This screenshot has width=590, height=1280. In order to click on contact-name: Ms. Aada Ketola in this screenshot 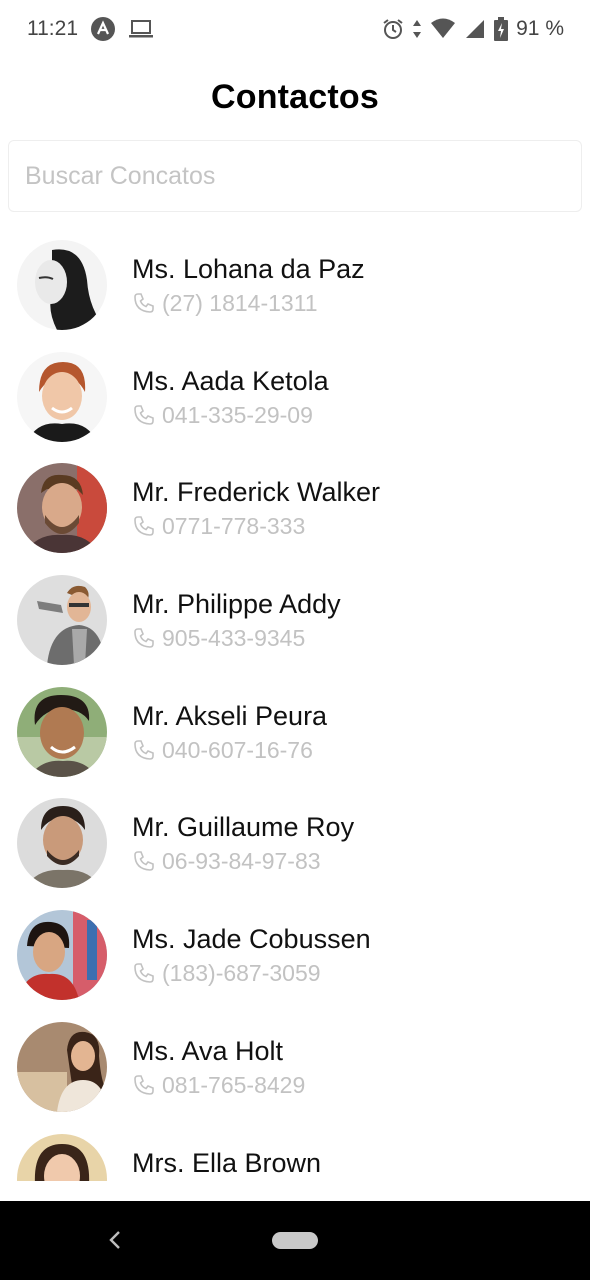, I will do `click(230, 380)`.